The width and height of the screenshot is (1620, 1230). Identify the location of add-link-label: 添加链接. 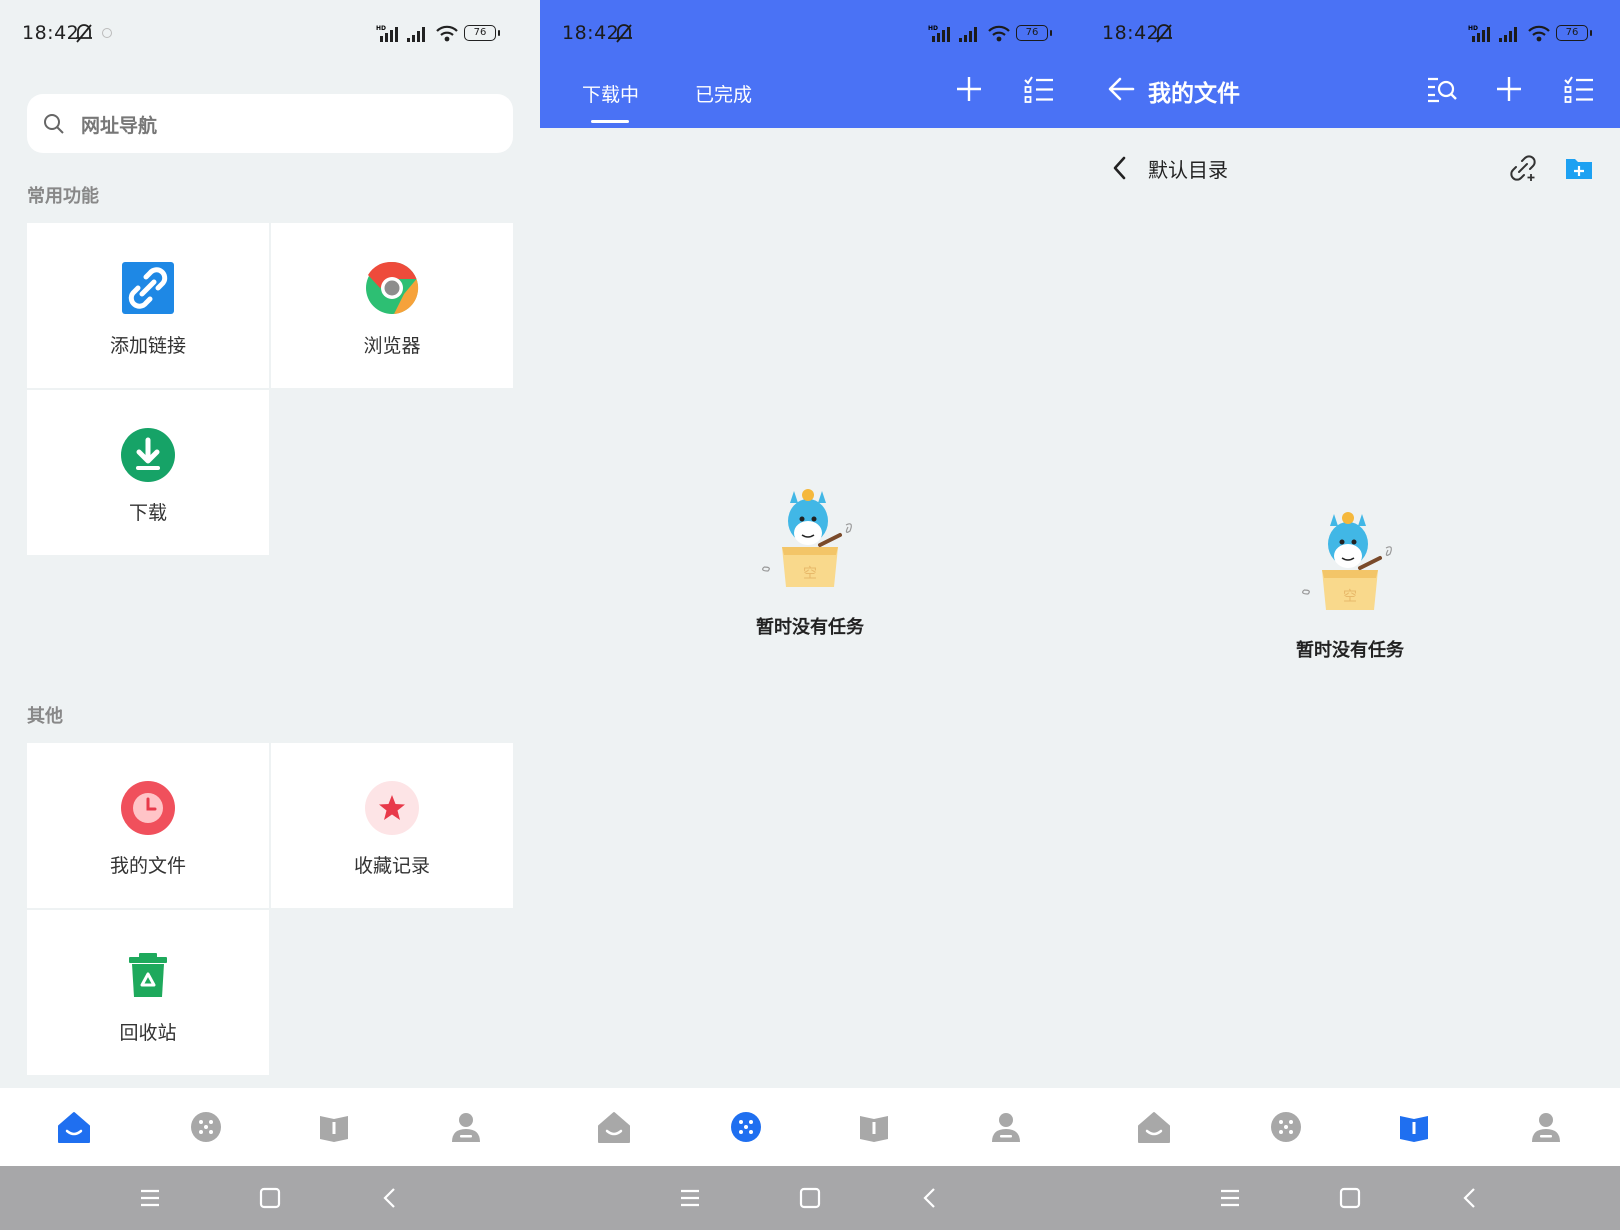
(147, 346).